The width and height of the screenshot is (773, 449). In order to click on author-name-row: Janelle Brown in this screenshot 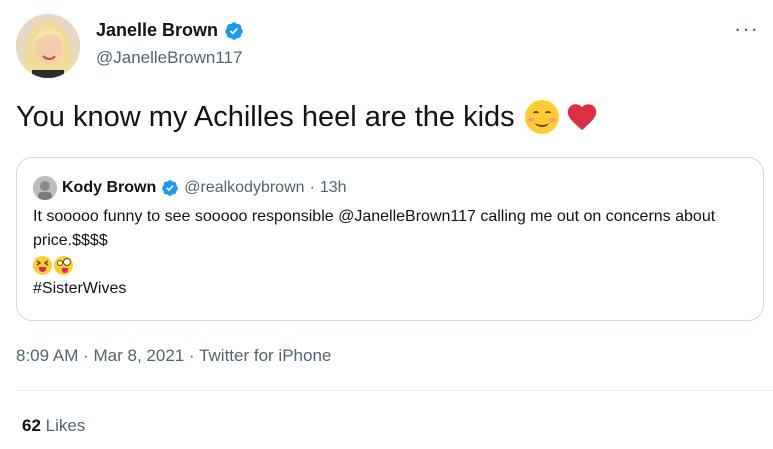, I will do `click(170, 30)`.